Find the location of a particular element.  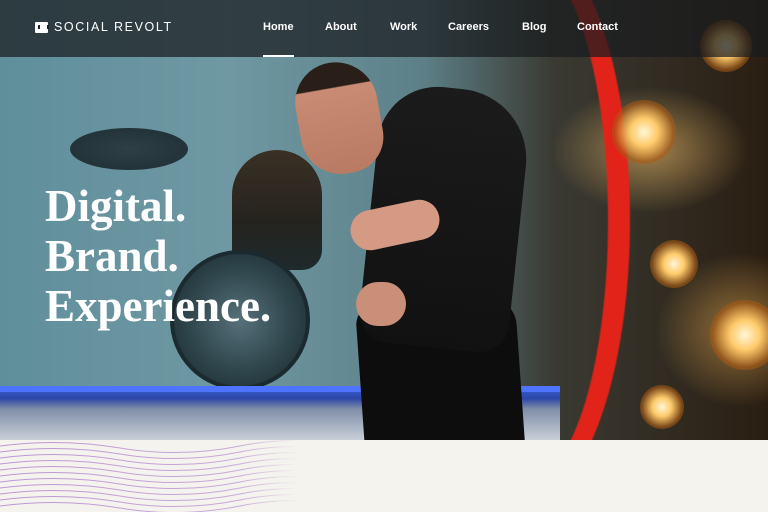

nav-item-home: Home is located at coordinates (278, 39).